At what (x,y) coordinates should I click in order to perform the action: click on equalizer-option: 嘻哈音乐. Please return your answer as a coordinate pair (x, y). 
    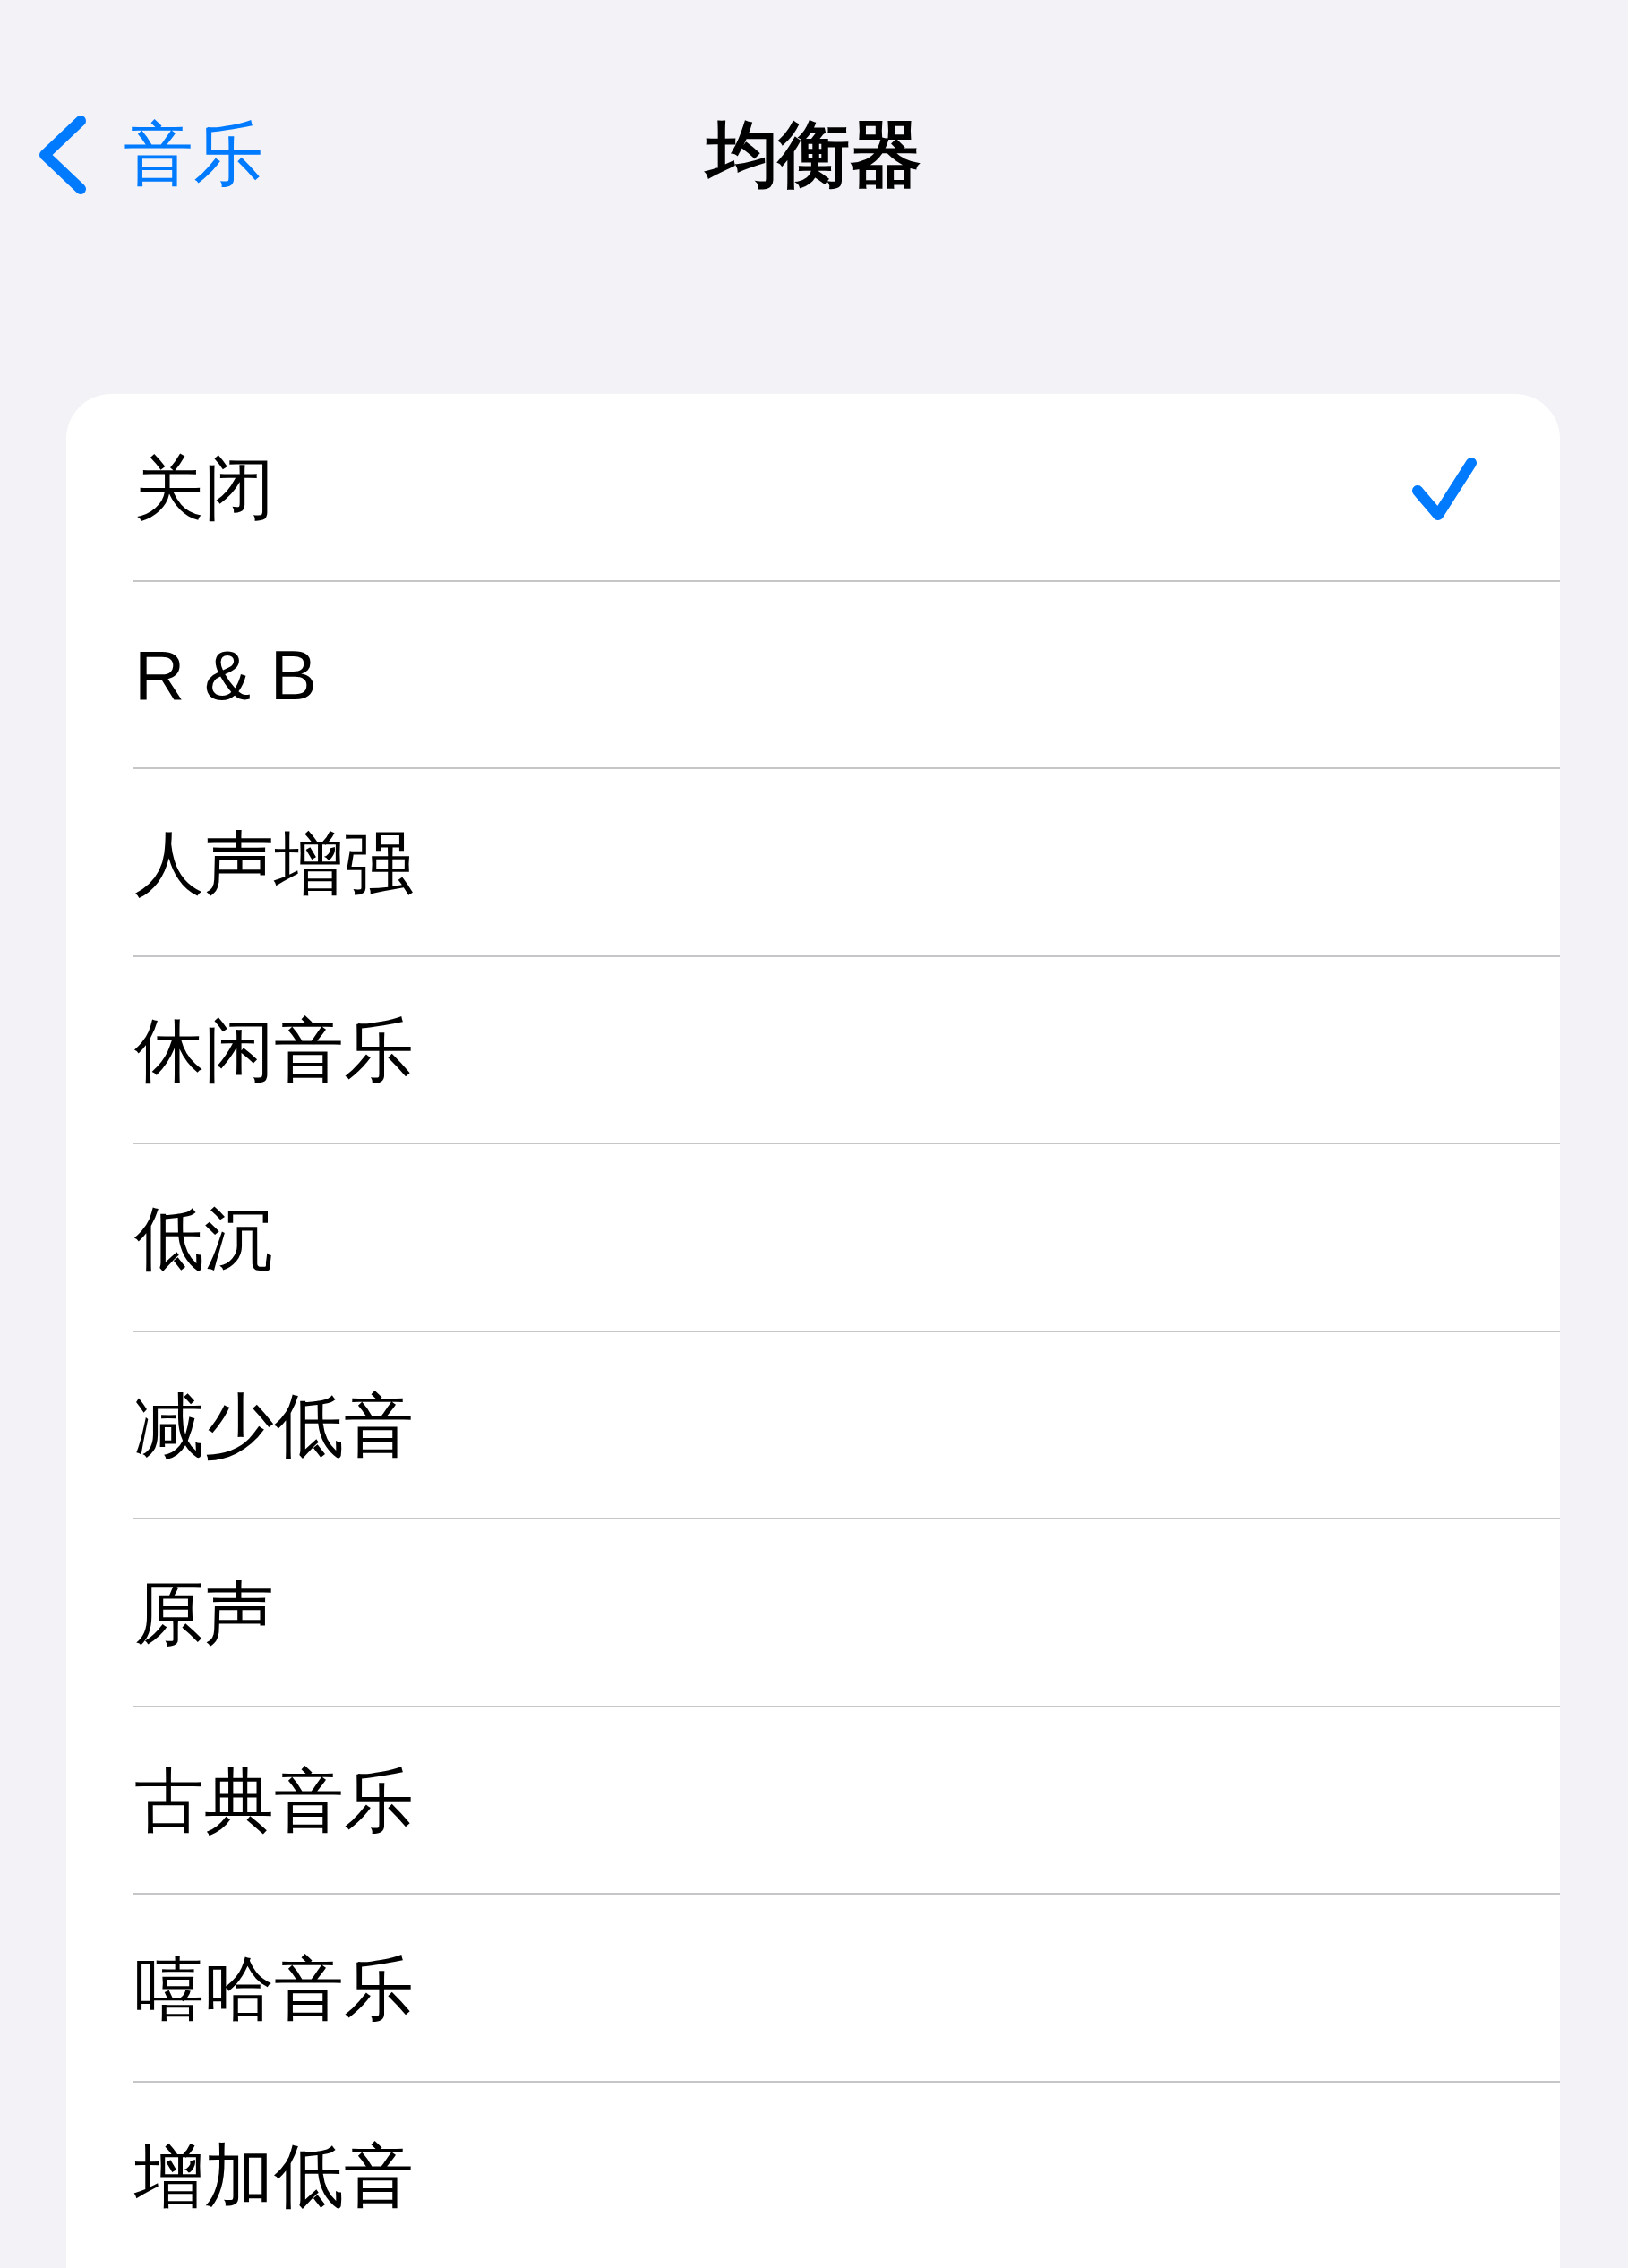
    Looking at the image, I should click on (813, 1988).